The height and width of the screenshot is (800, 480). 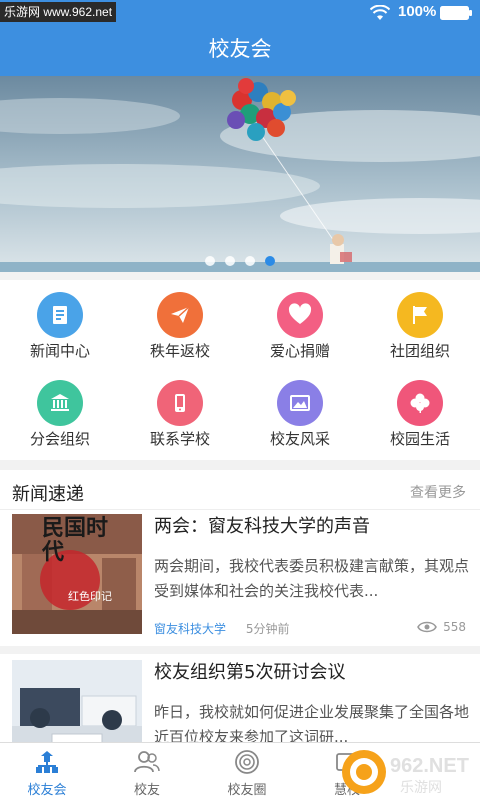 I want to click on grid-label: 校友风采, so click(x=299, y=439).